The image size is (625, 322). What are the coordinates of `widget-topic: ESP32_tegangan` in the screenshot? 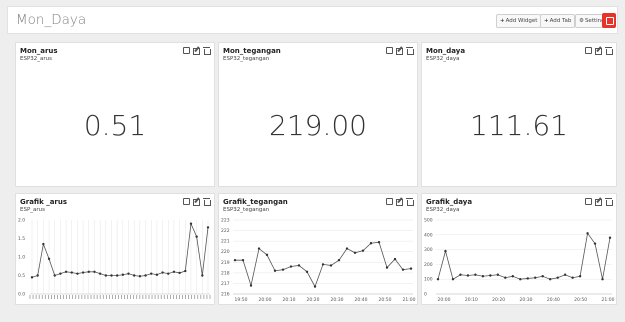 It's located at (246, 59).